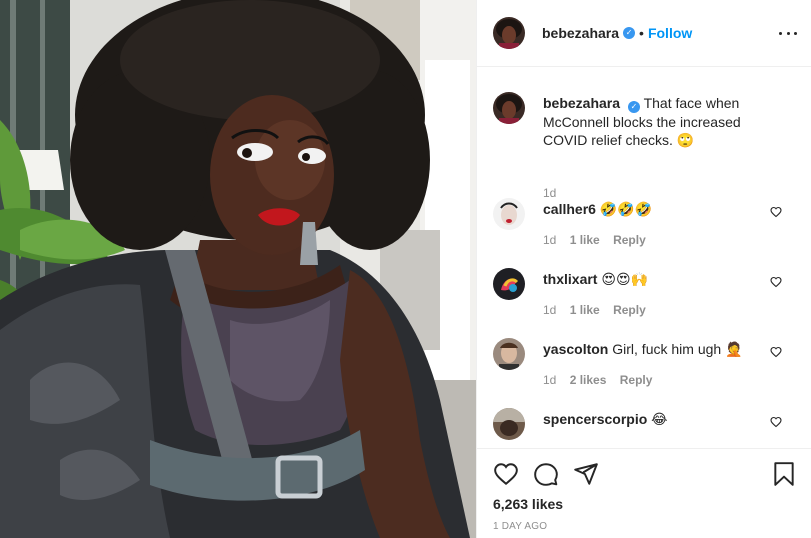  I want to click on comment-meta: 1d 2 likes Reply, so click(602, 380).